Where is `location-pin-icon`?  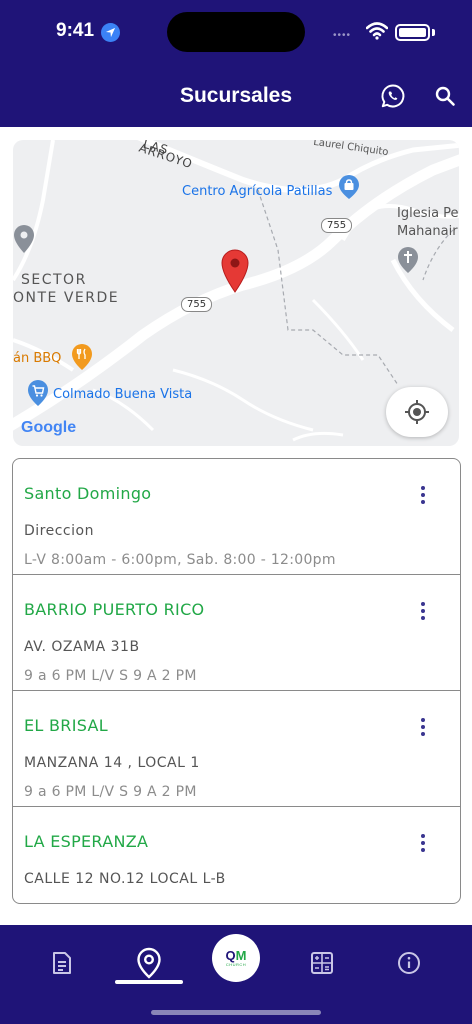
location-pin-icon is located at coordinates (149, 963).